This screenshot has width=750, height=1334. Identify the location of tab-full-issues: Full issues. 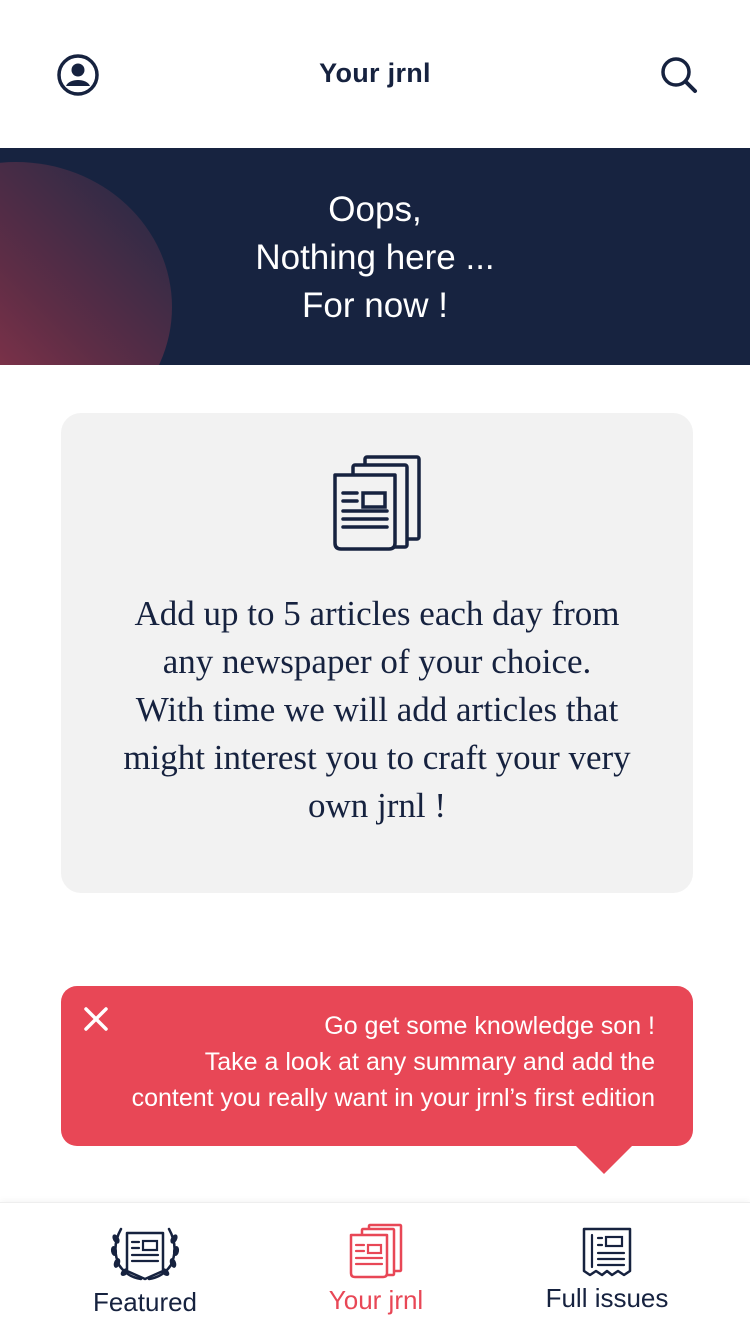
(607, 1268).